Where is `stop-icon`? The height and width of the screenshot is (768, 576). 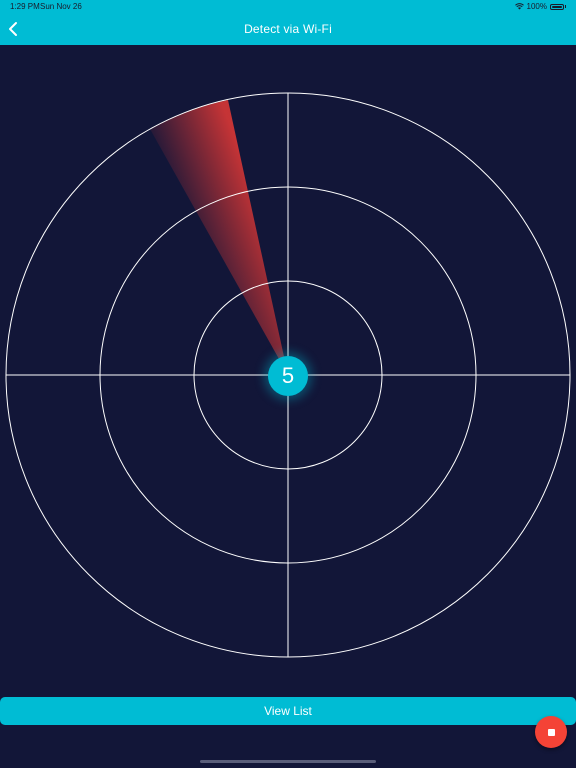
stop-icon is located at coordinates (551, 732).